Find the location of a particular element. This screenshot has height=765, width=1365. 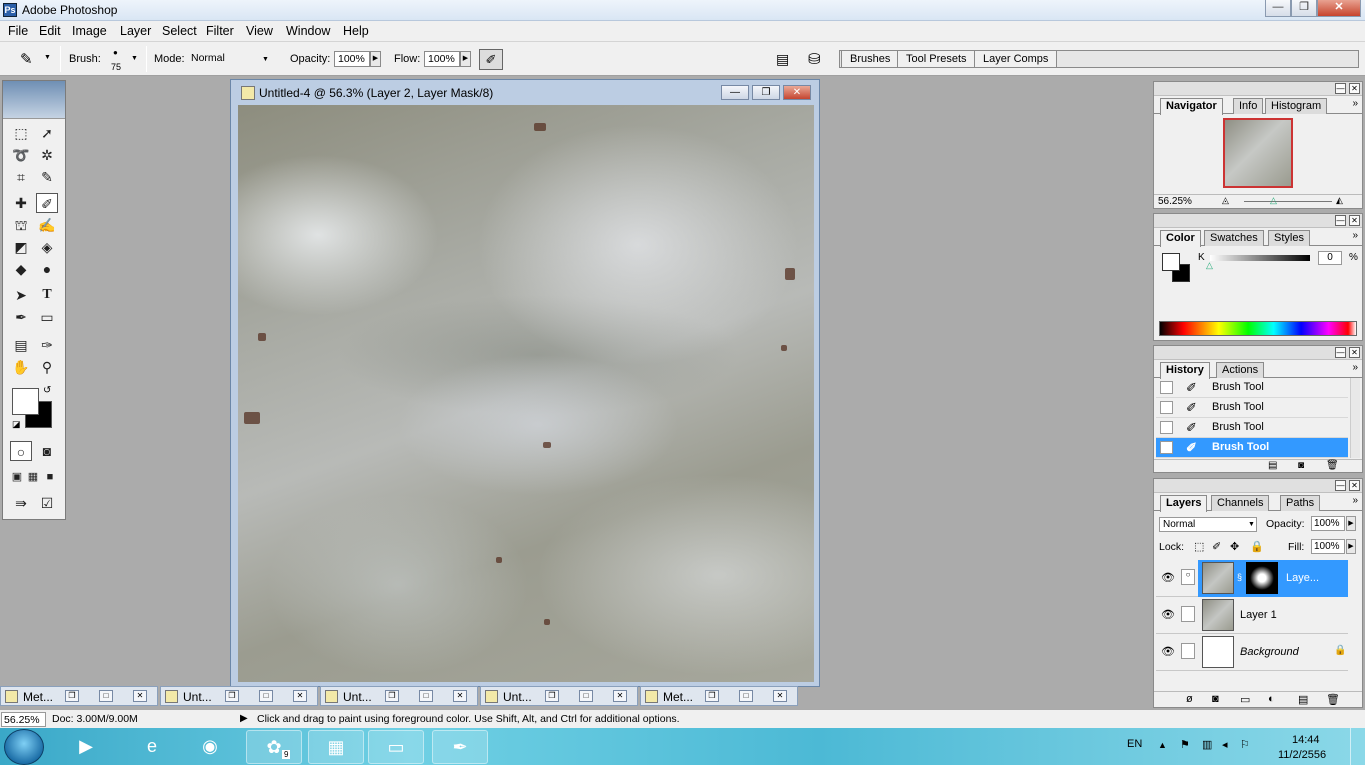

layer-mask-thumbnail is located at coordinates (1262, 578).